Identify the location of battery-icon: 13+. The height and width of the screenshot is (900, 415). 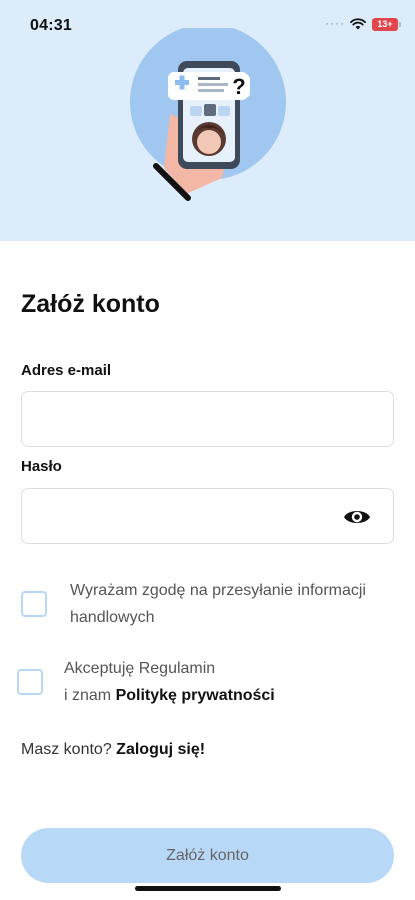
(386, 24).